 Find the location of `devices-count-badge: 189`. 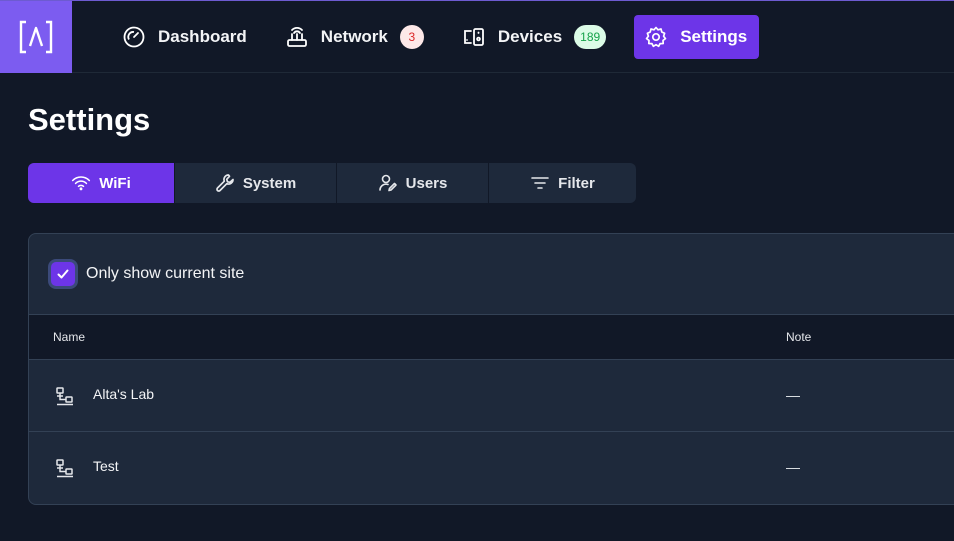

devices-count-badge: 189 is located at coordinates (590, 37).